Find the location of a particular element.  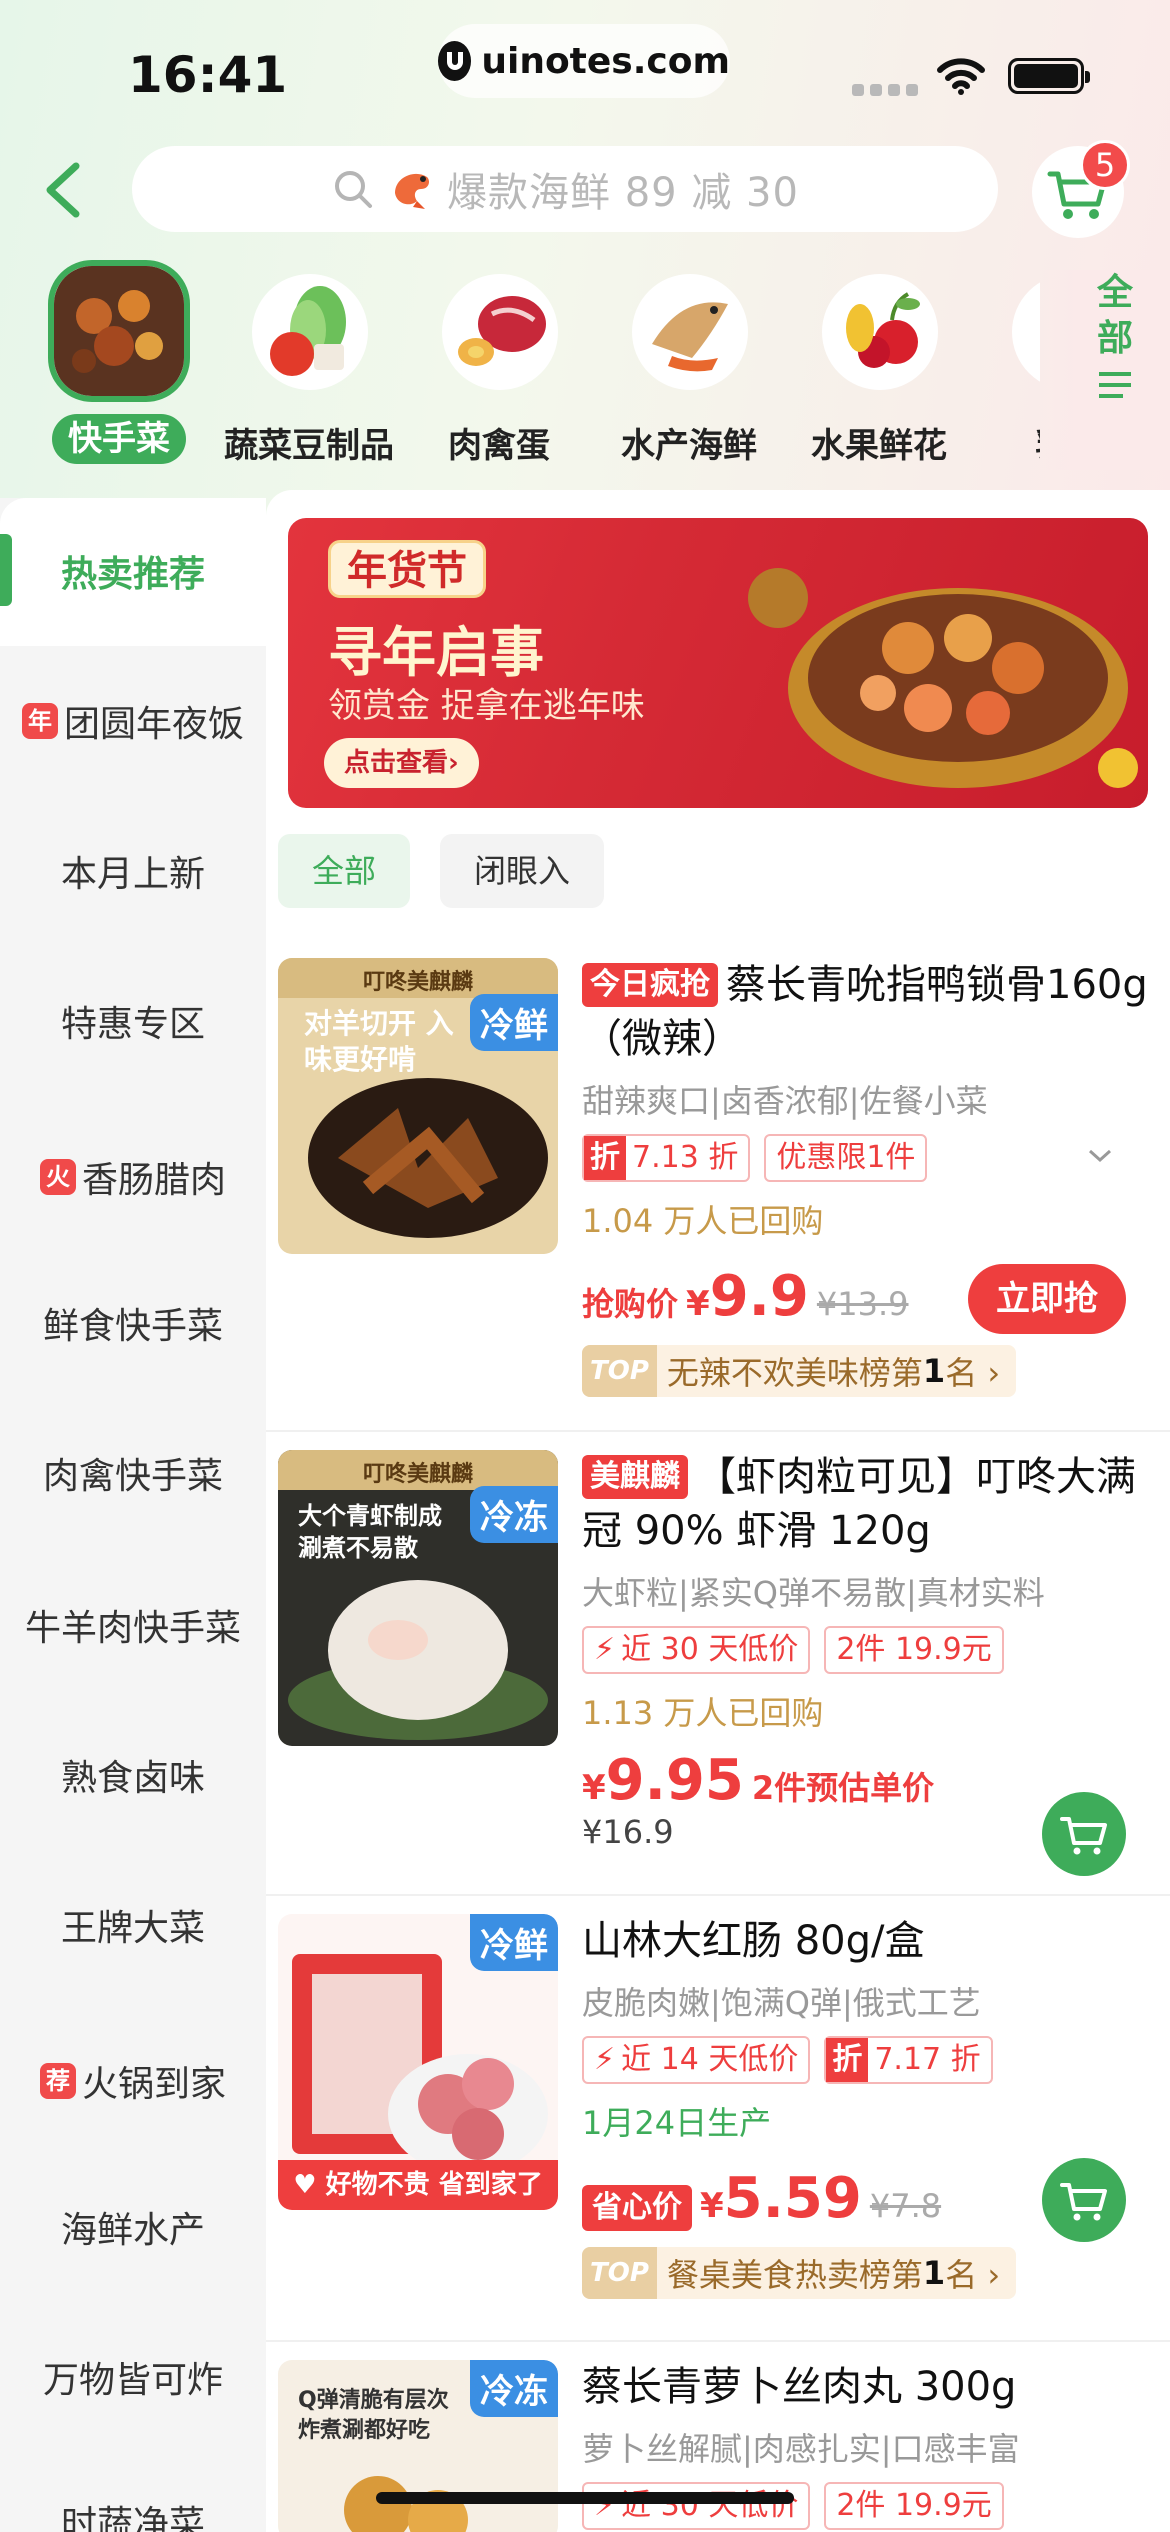

sidebar-item-signature: 王牌大菜 is located at coordinates (133, 1925).